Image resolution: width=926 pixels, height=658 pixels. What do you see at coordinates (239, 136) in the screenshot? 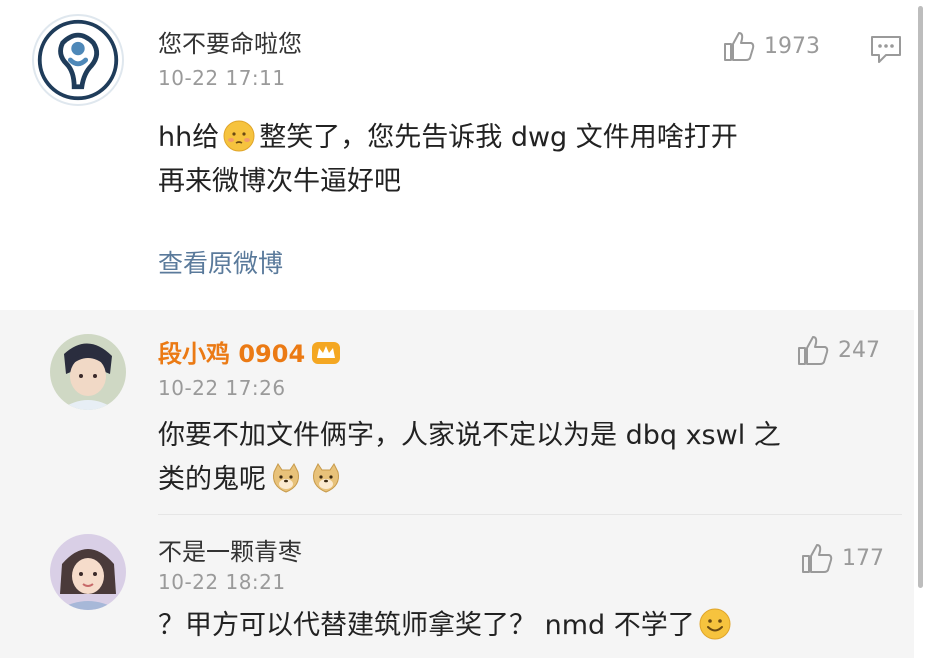
I see `embarrassed-emoji-icon` at bounding box center [239, 136].